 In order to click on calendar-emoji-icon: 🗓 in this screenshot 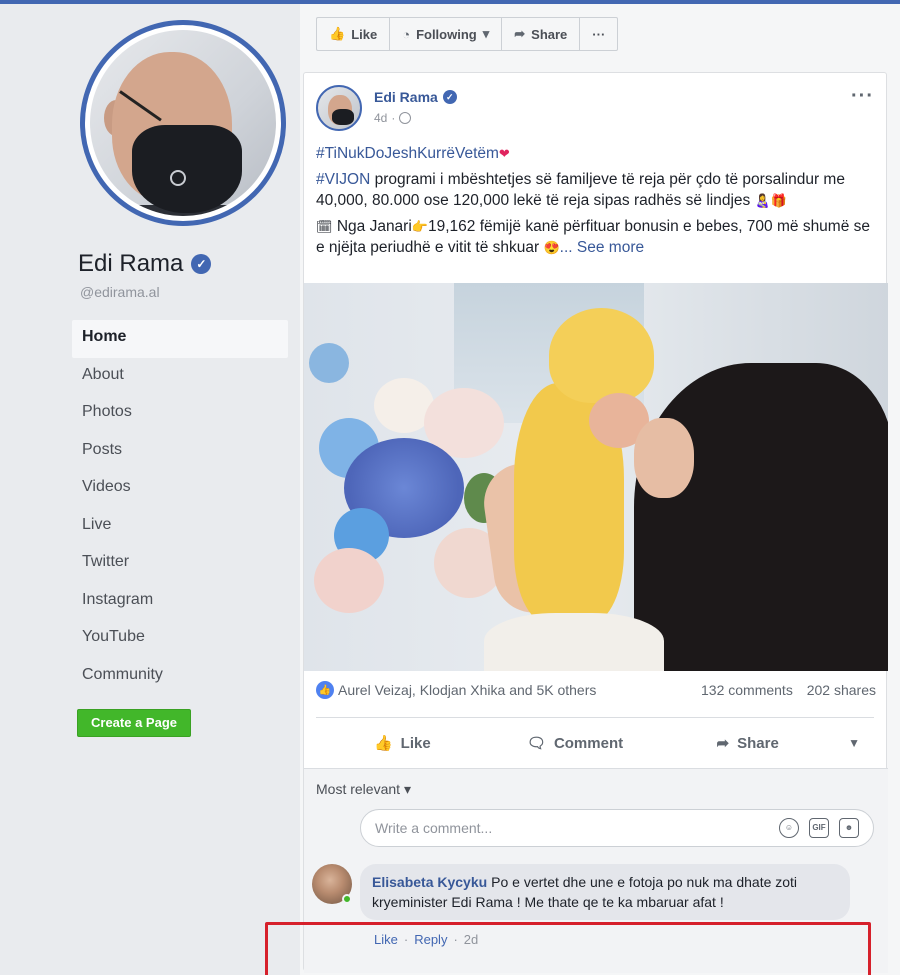, I will do `click(324, 226)`.